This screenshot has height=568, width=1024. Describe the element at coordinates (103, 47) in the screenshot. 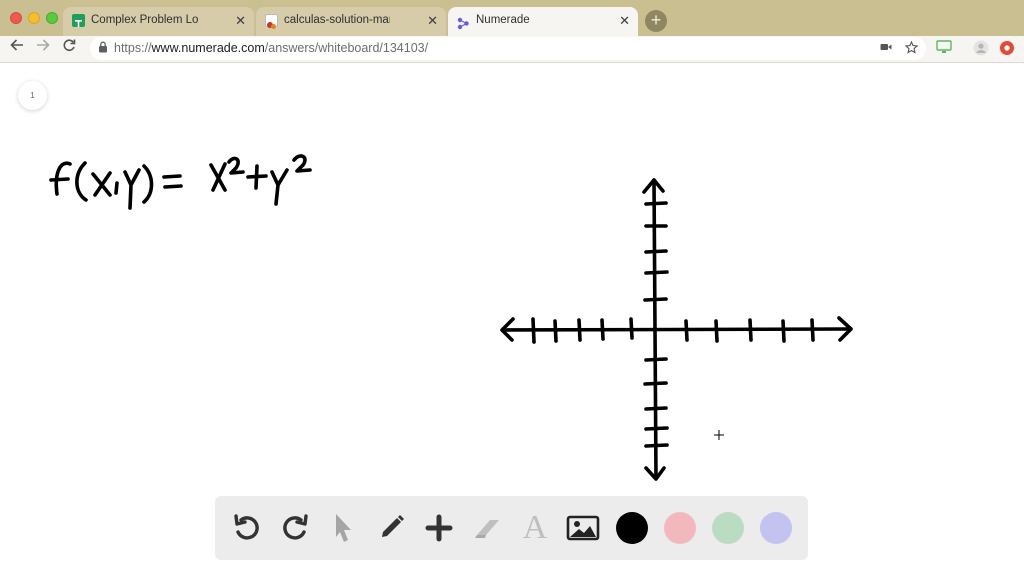

I see `lock-icon` at that location.